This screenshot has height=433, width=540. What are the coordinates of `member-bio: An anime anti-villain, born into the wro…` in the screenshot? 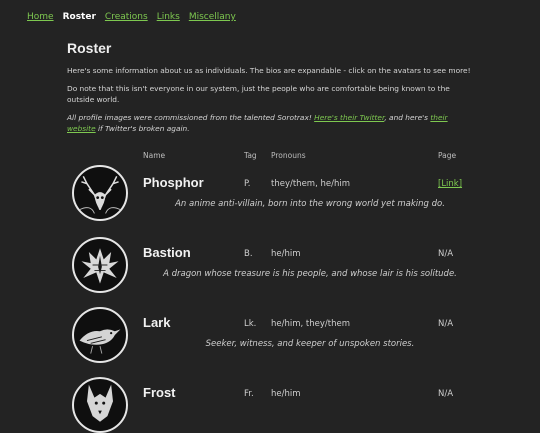 It's located at (310, 204).